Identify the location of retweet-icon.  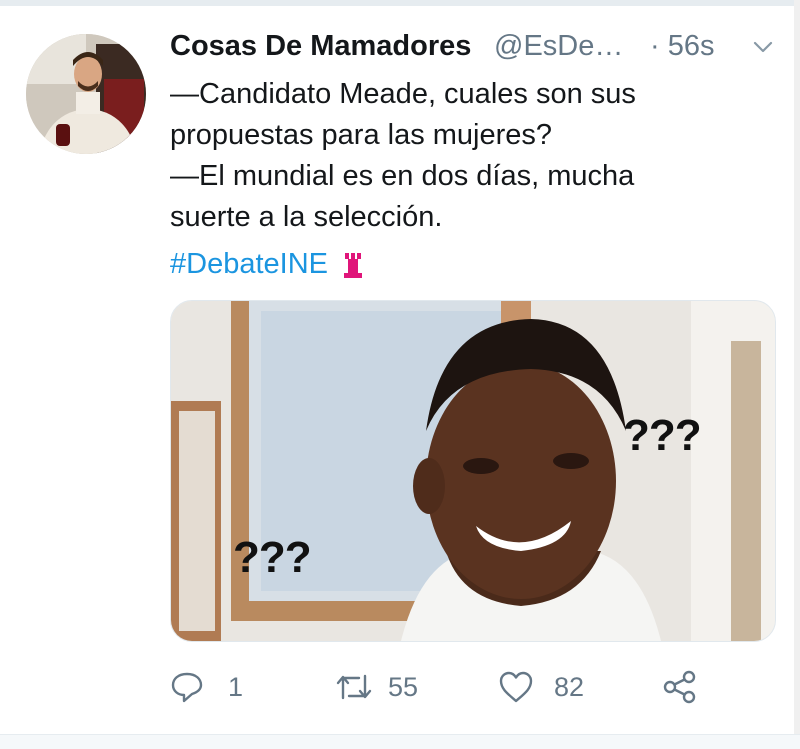
(354, 687).